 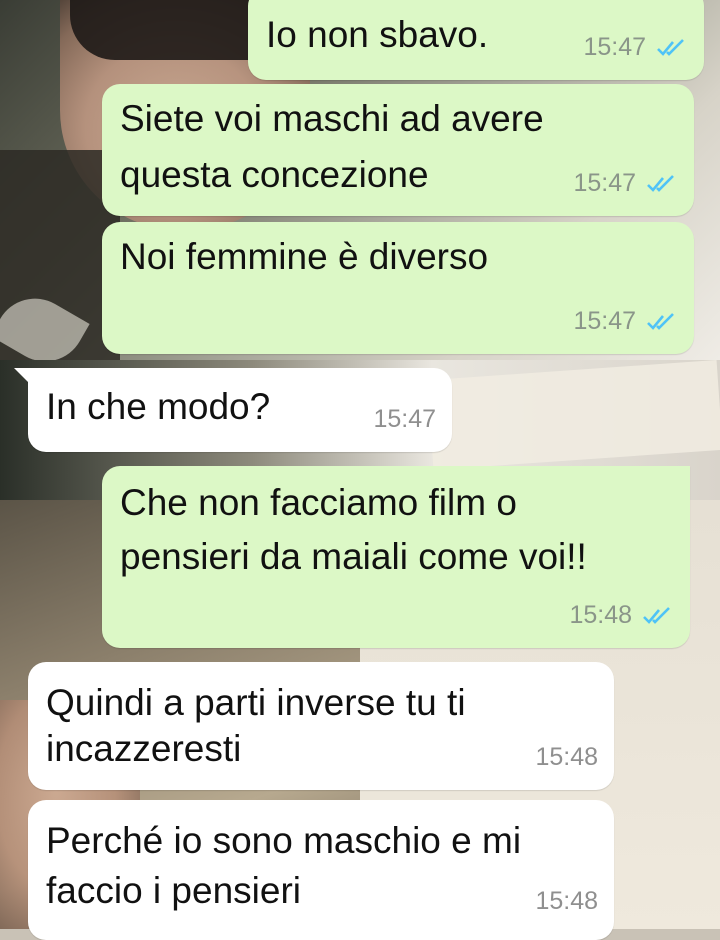 I want to click on message-text: In che modo?, so click(x=158, y=406).